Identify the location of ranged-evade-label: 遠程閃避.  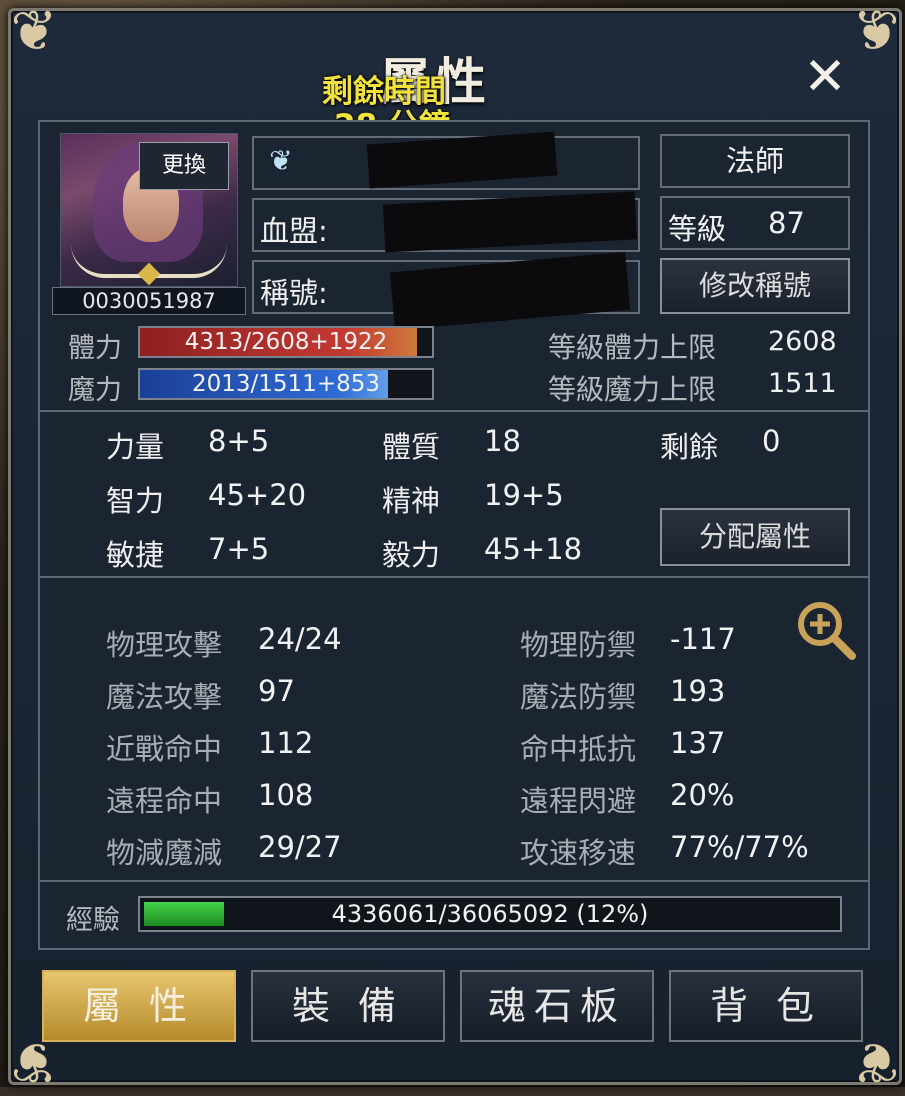
(578, 801).